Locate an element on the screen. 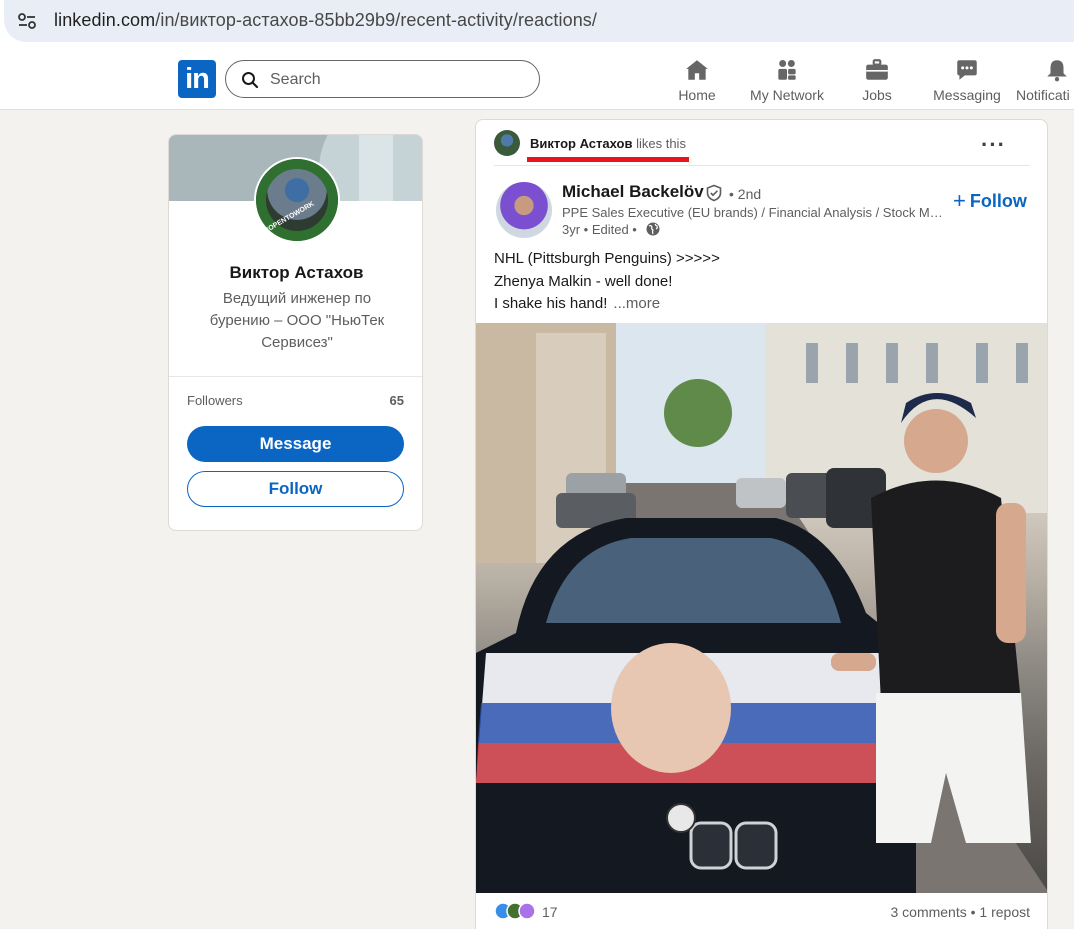  author-avatar is located at coordinates (524, 210).